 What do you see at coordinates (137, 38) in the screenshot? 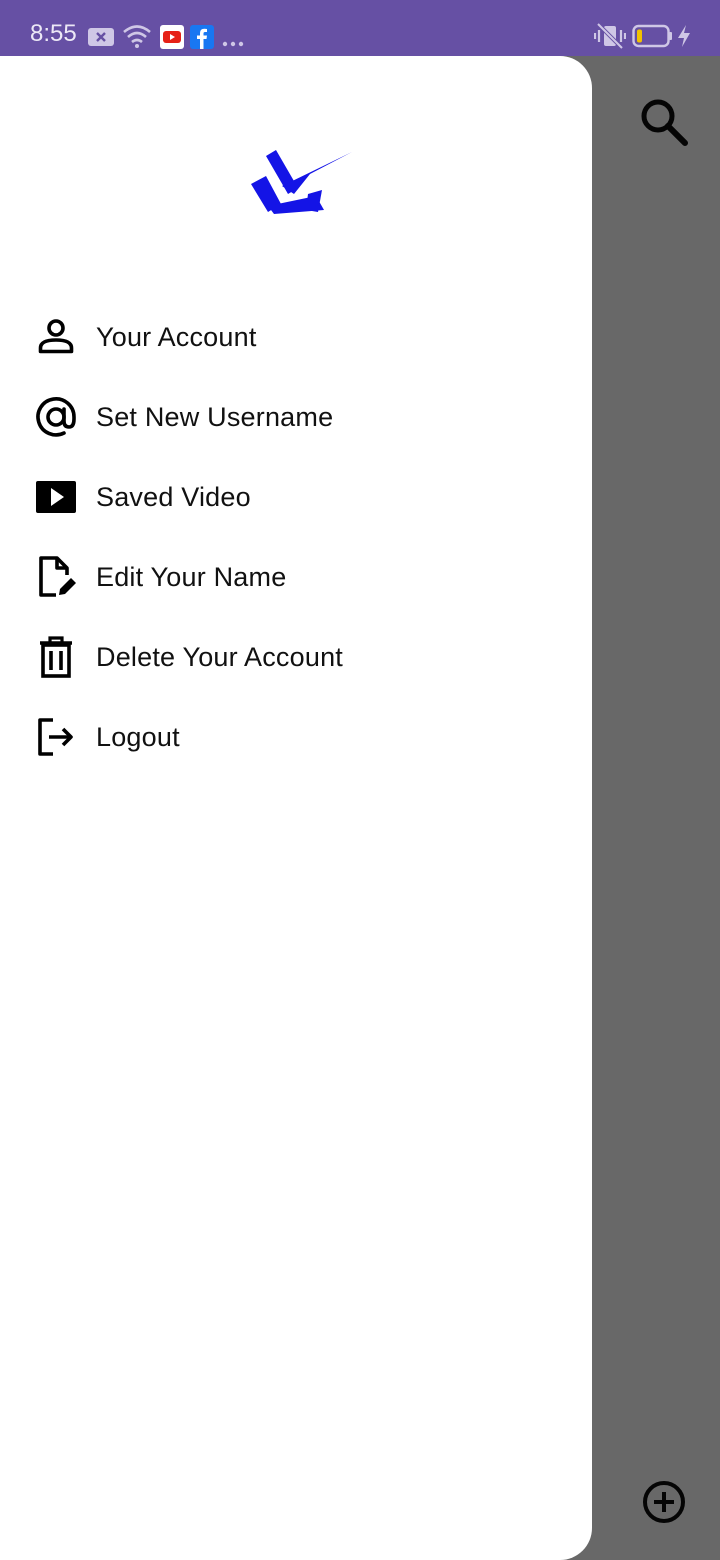
I see `wifi-icon` at bounding box center [137, 38].